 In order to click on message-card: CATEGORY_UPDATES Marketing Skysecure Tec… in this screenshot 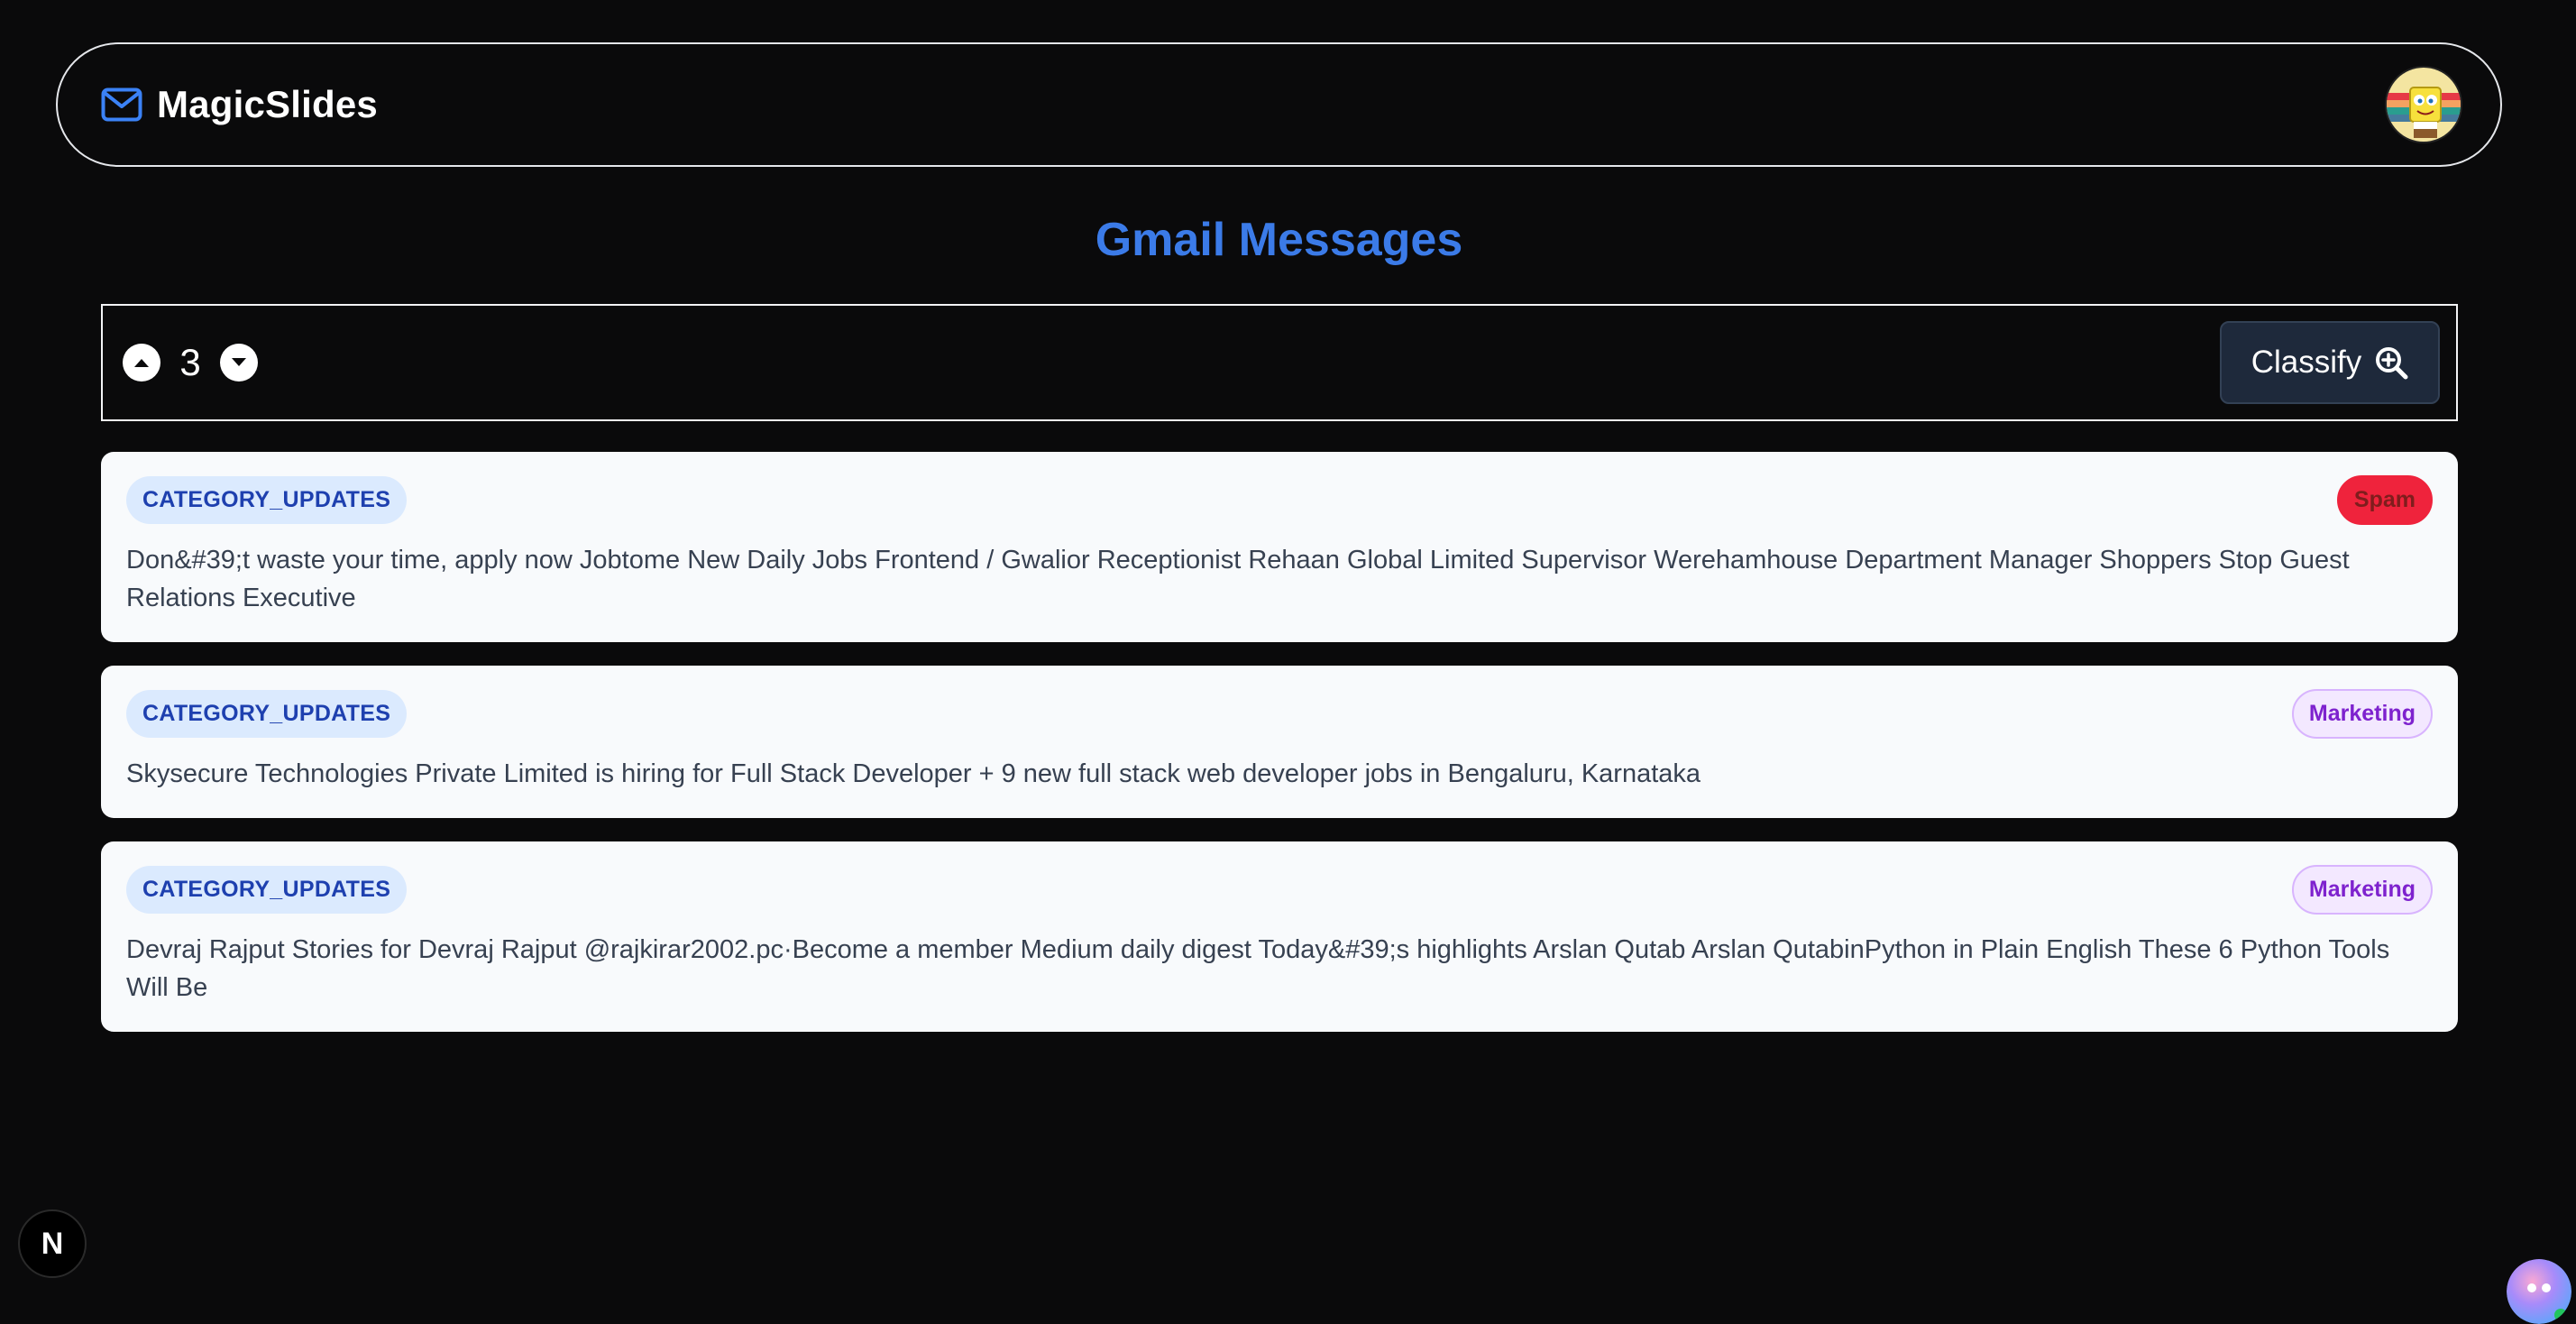, I will do `click(1279, 742)`.